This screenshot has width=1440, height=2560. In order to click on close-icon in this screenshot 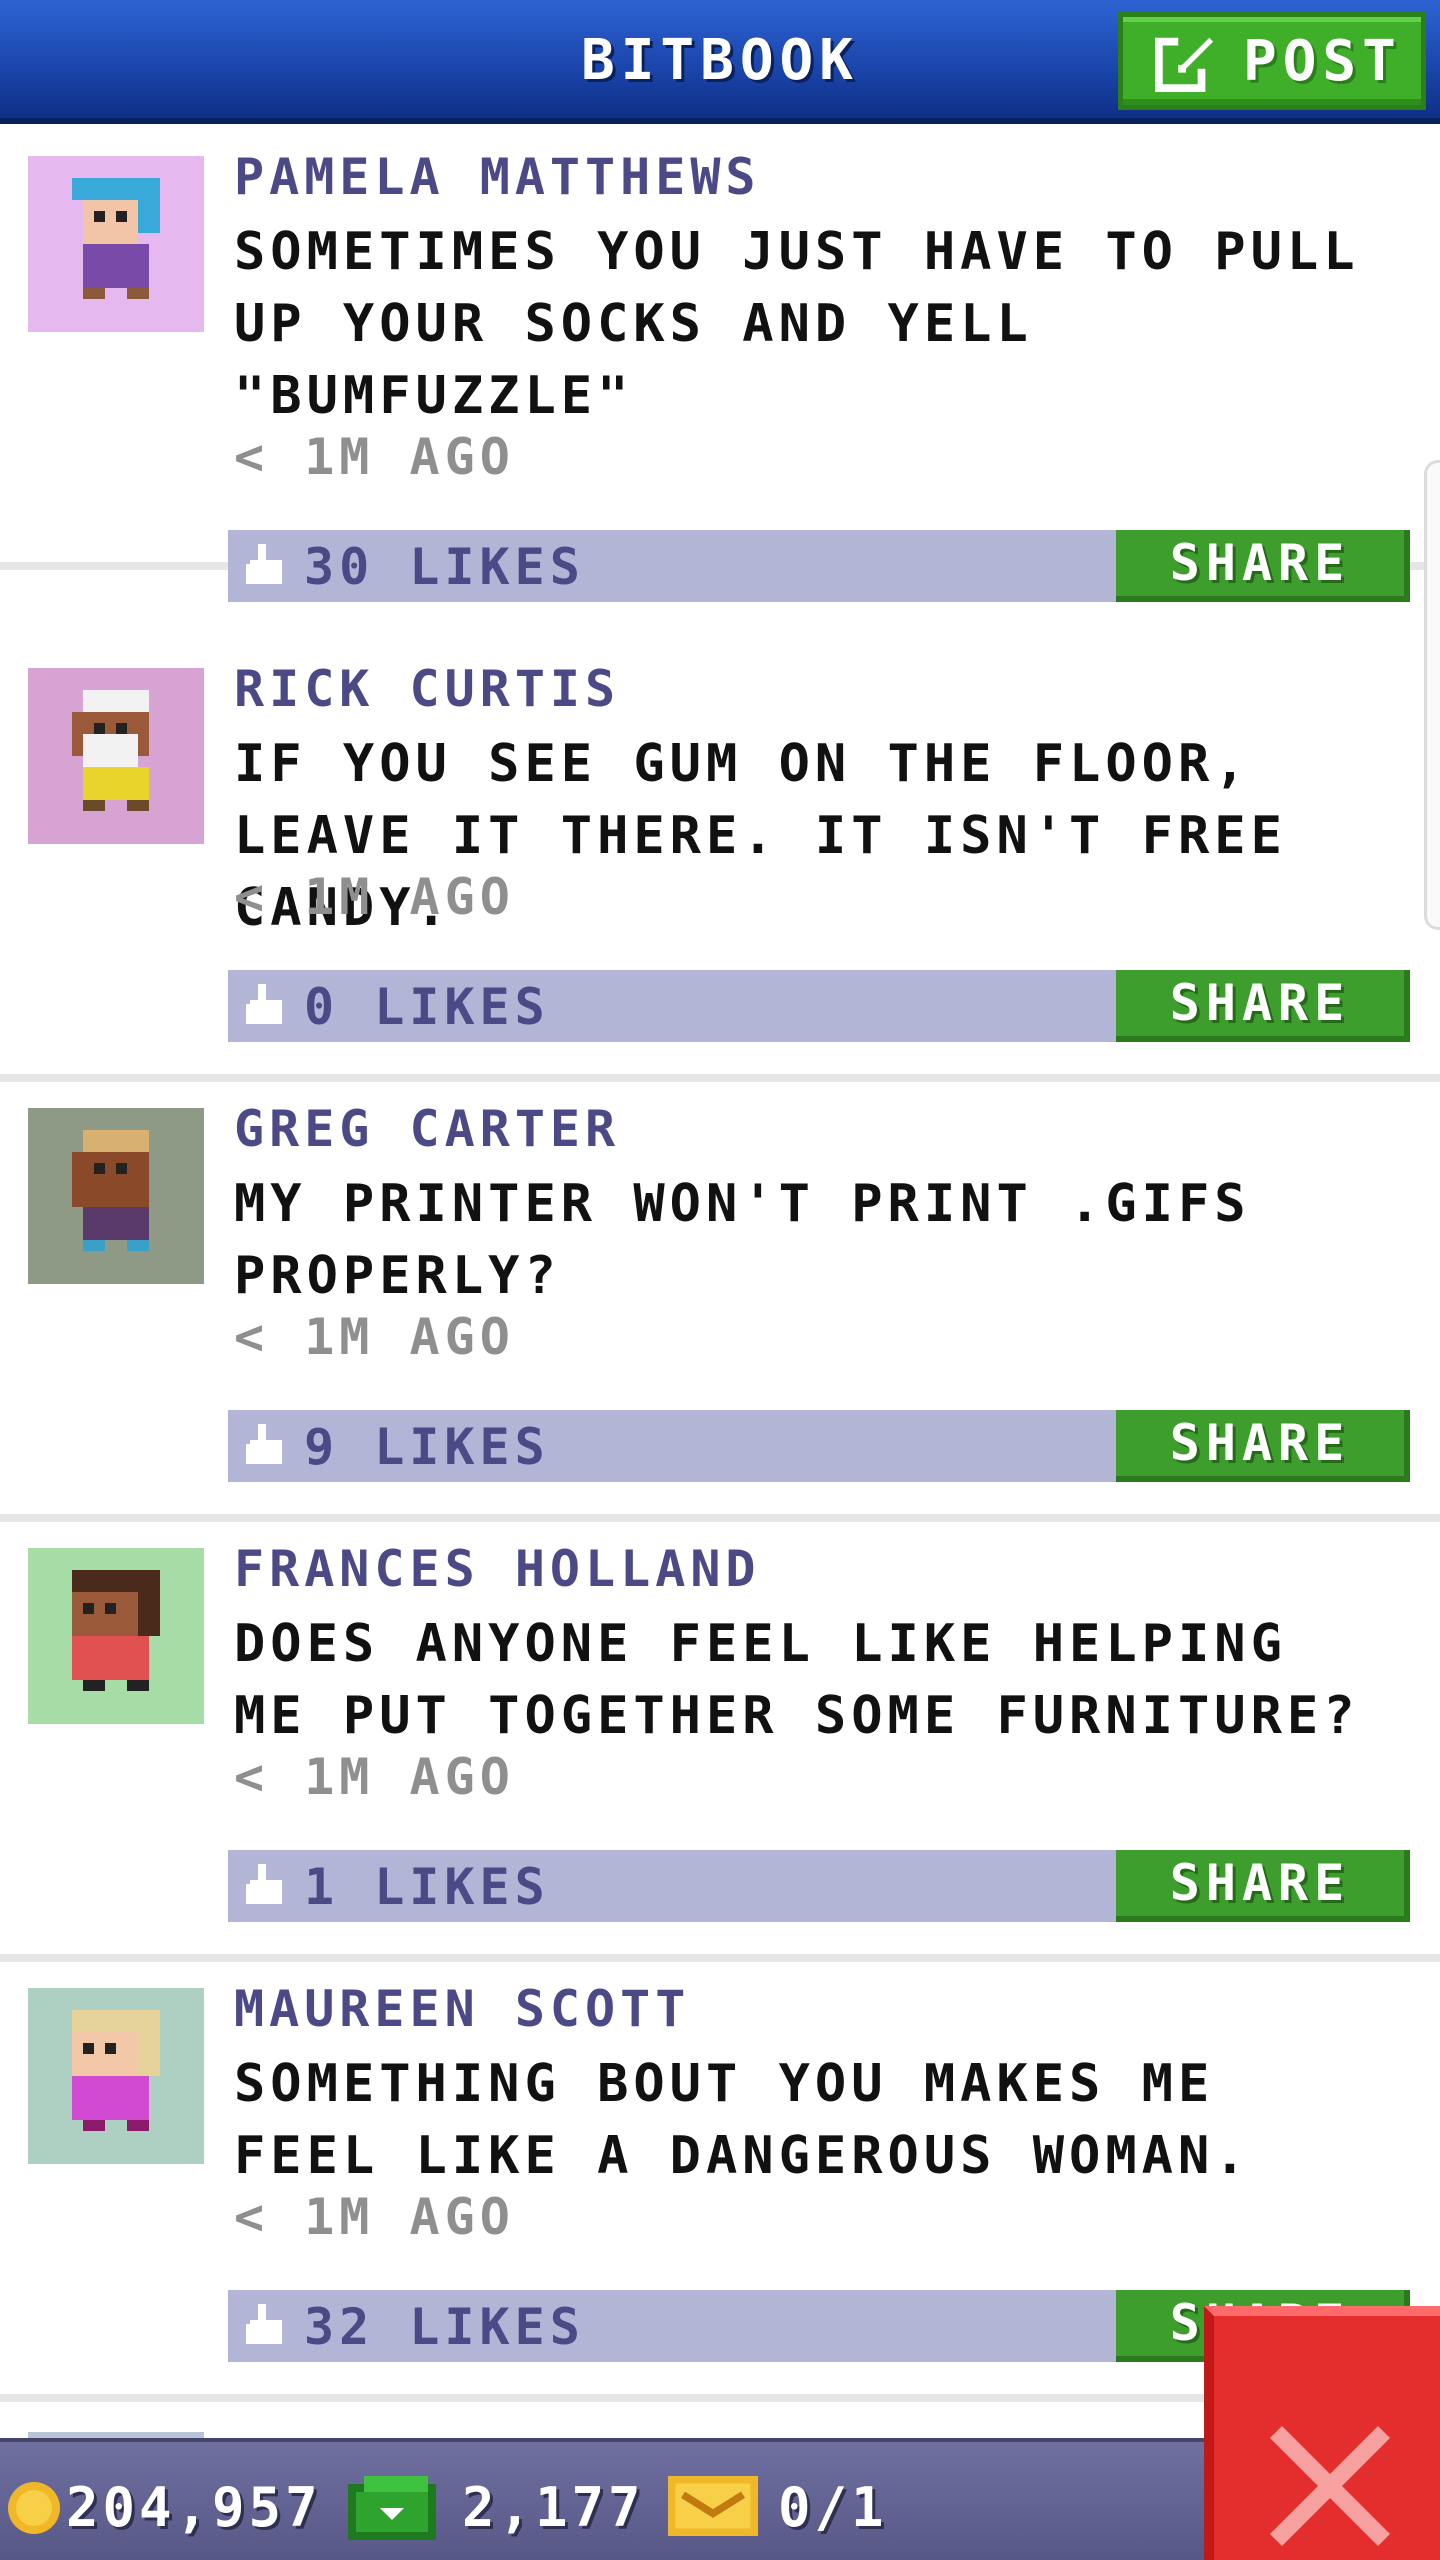, I will do `click(1330, 2486)`.